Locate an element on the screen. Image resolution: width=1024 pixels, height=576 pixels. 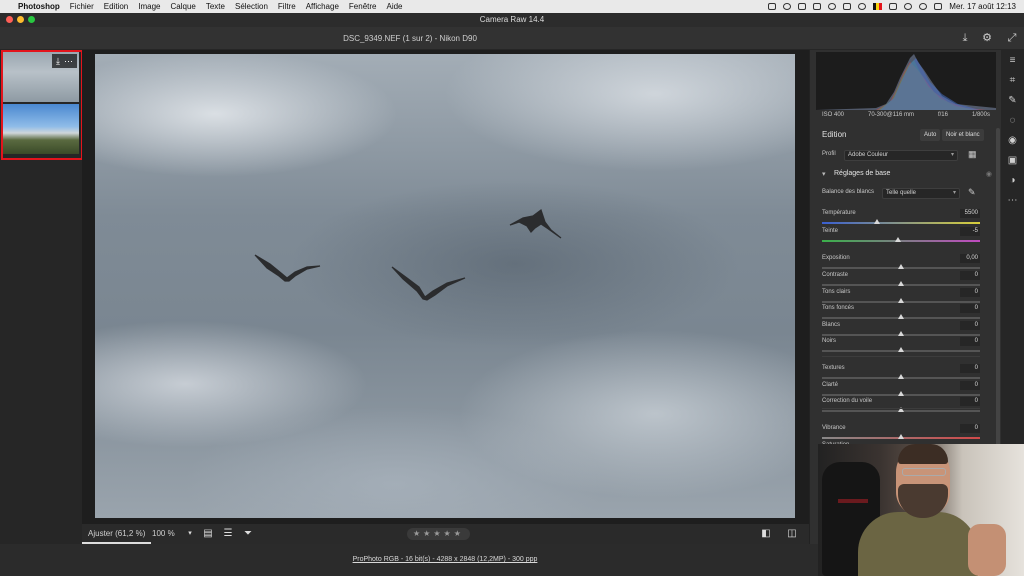
minimize-window-button is located at coordinates (20, 19).